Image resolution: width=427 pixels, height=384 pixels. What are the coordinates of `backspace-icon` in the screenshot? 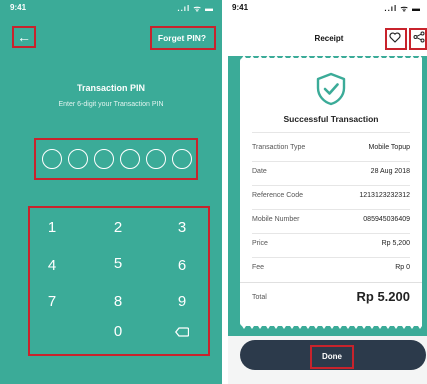 It's located at (182, 332).